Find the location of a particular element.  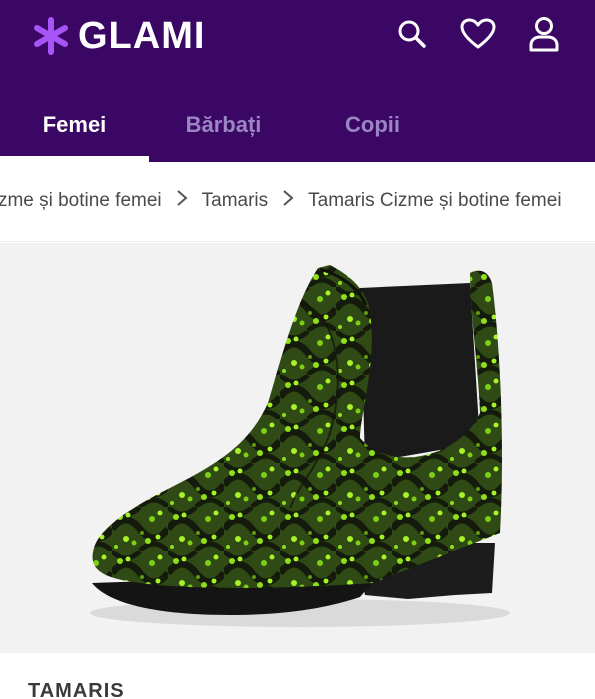

logo-text: GLAMI is located at coordinates (142, 36).